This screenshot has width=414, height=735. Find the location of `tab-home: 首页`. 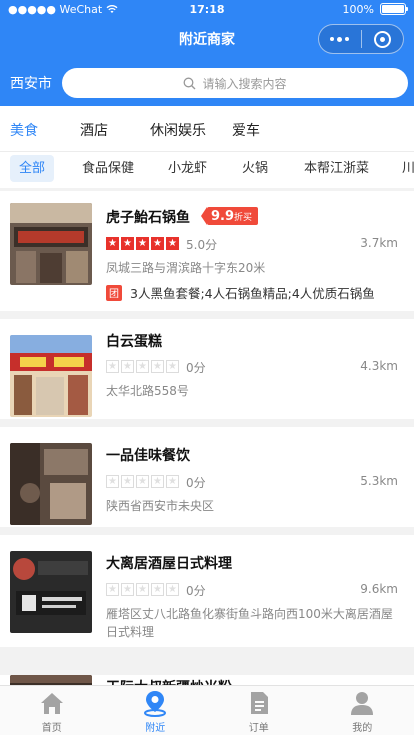

tab-home: 首页 is located at coordinates (52, 710).